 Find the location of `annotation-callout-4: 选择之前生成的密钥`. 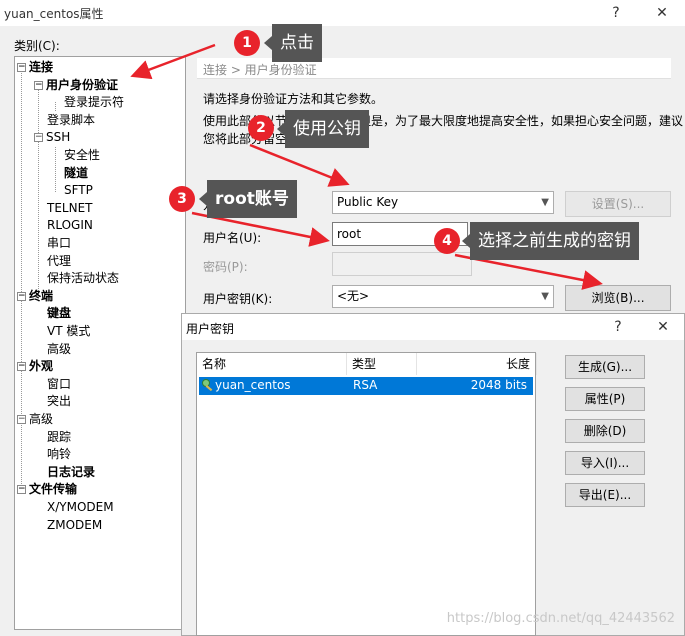

annotation-callout-4: 选择之前生成的密钥 is located at coordinates (550, 241).